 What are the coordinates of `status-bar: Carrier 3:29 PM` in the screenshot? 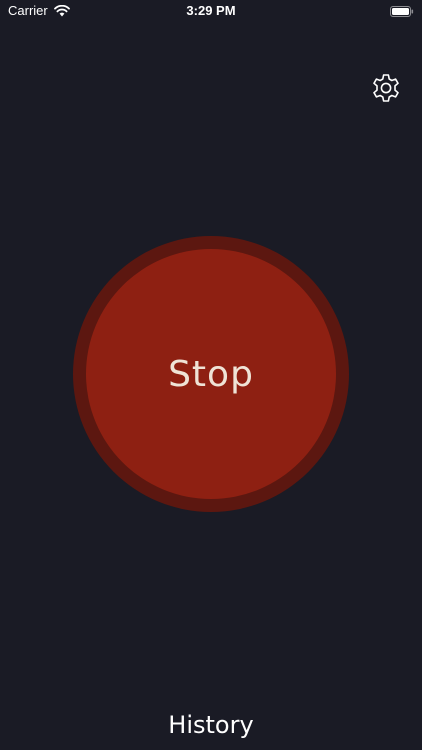 It's located at (211, 11).